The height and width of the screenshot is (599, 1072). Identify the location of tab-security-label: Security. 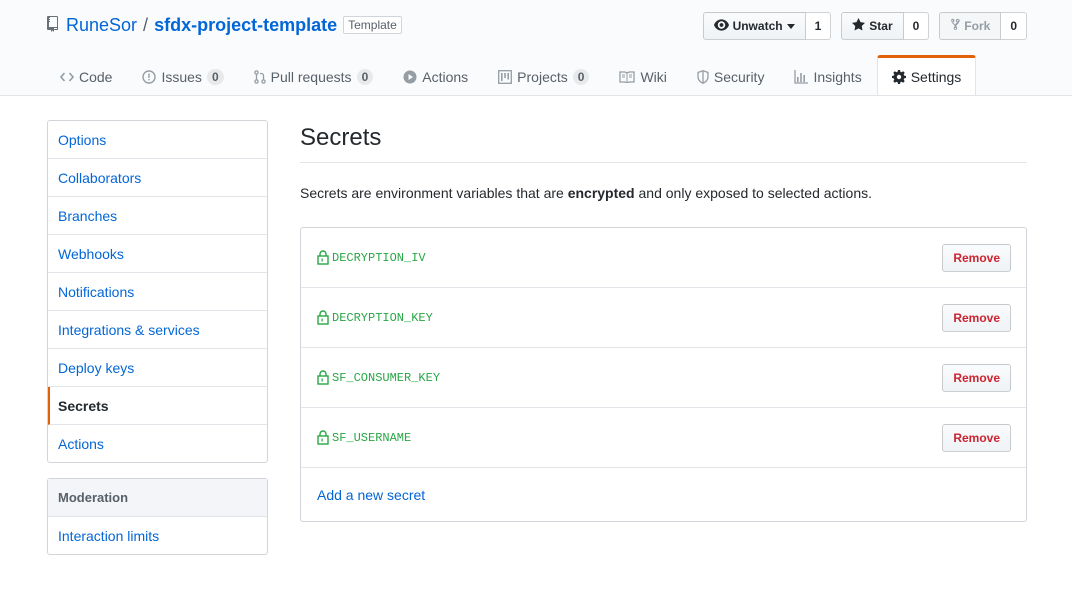
(739, 76).